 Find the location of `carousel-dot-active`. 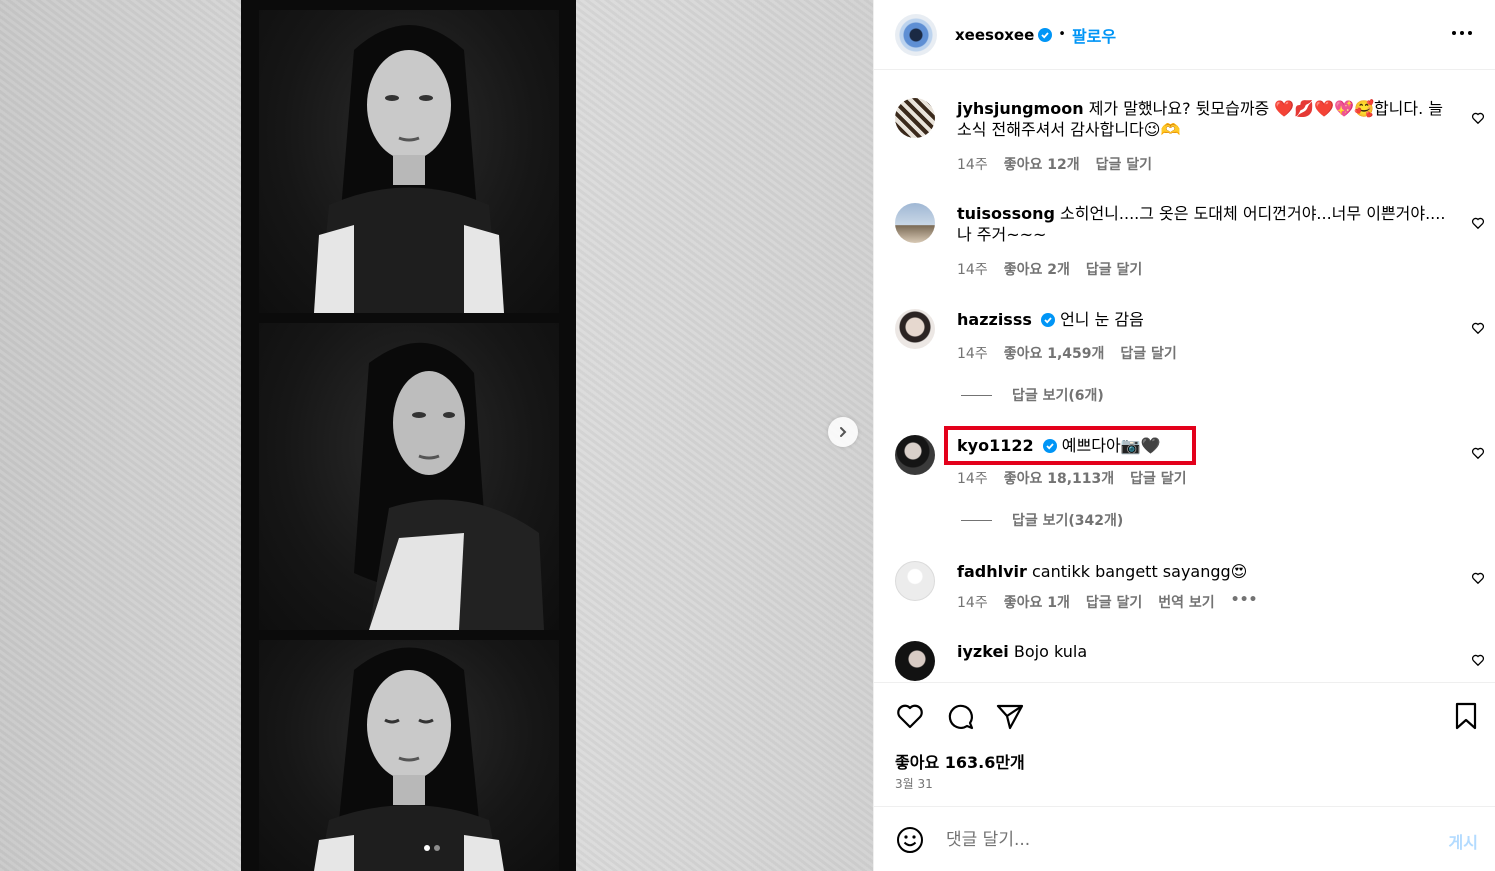

carousel-dot-active is located at coordinates (427, 848).